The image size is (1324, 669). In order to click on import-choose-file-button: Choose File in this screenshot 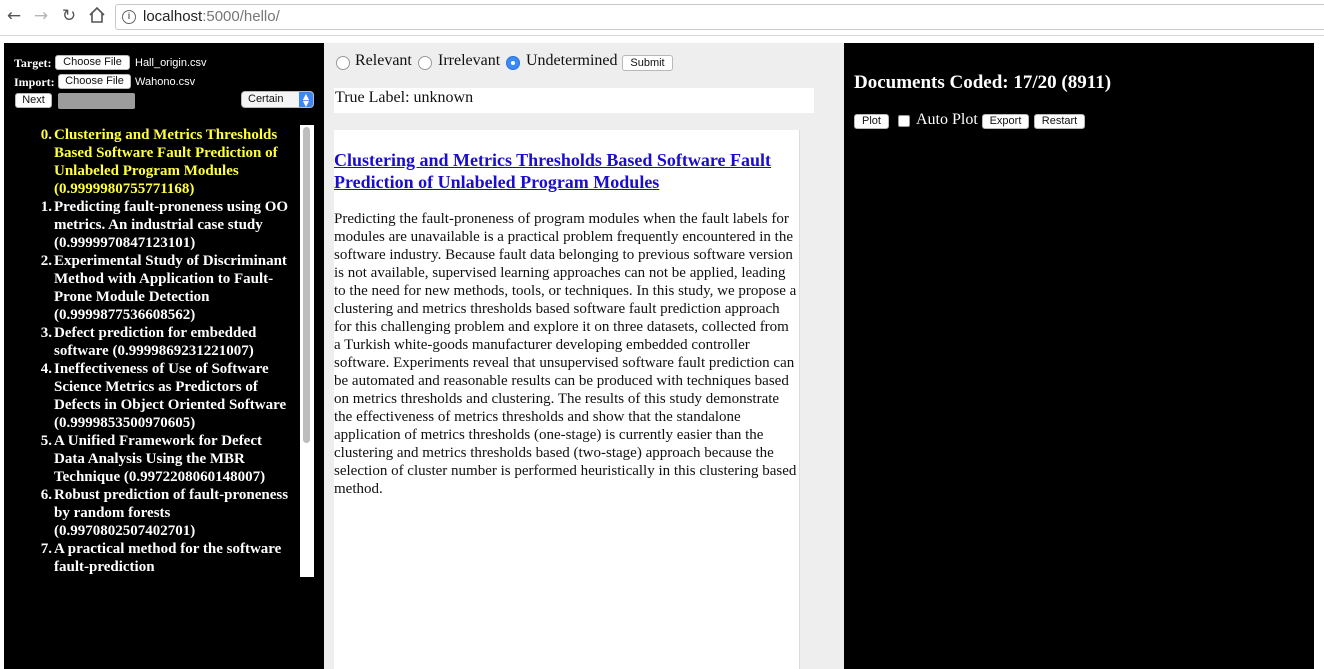, I will do `click(94, 81)`.